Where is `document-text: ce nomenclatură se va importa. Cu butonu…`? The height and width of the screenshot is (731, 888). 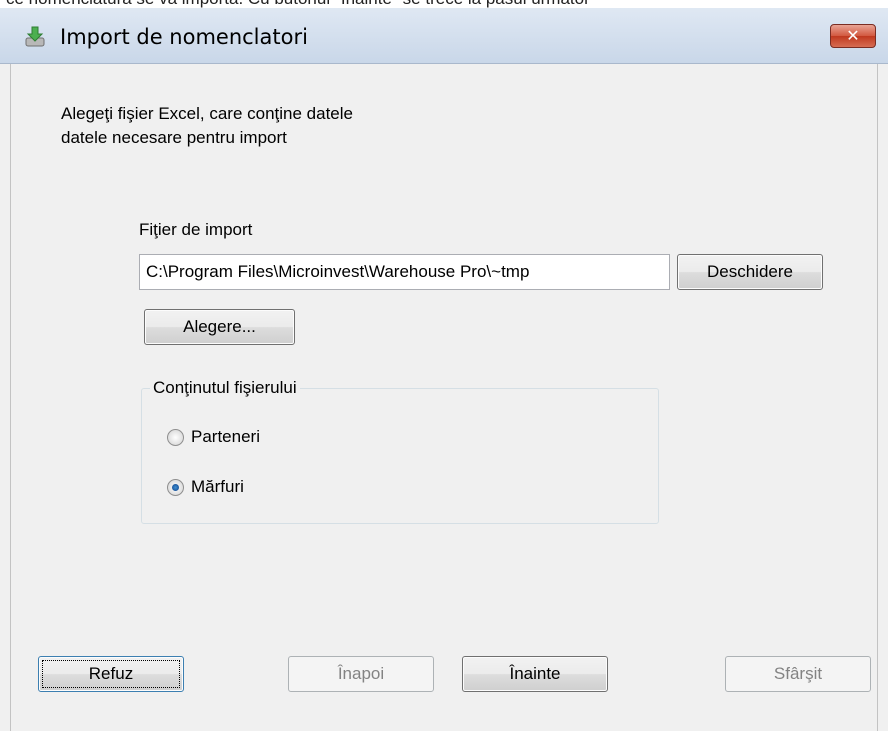 document-text: ce nomenclatură se va importa. Cu butonu… is located at coordinates (298, 4).